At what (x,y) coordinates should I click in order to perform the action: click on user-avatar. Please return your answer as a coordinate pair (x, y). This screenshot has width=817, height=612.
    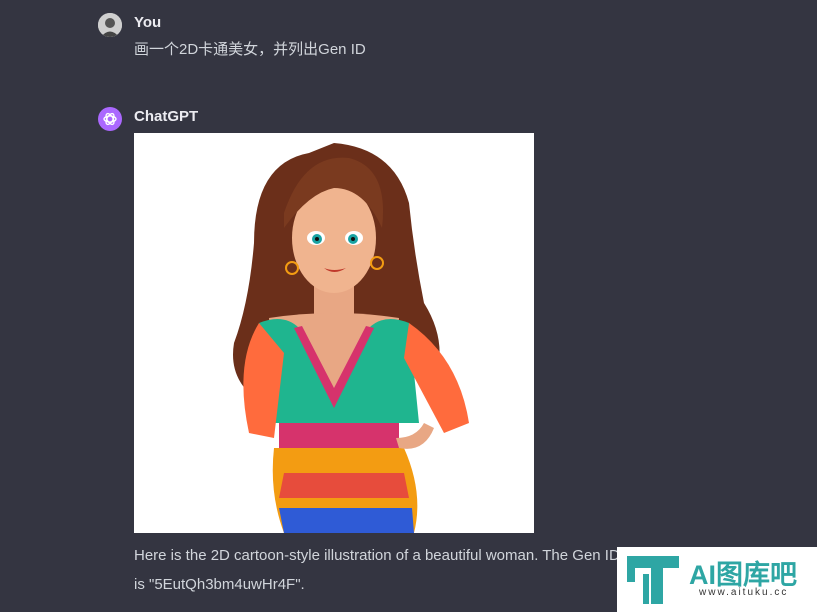
    Looking at the image, I should click on (110, 25).